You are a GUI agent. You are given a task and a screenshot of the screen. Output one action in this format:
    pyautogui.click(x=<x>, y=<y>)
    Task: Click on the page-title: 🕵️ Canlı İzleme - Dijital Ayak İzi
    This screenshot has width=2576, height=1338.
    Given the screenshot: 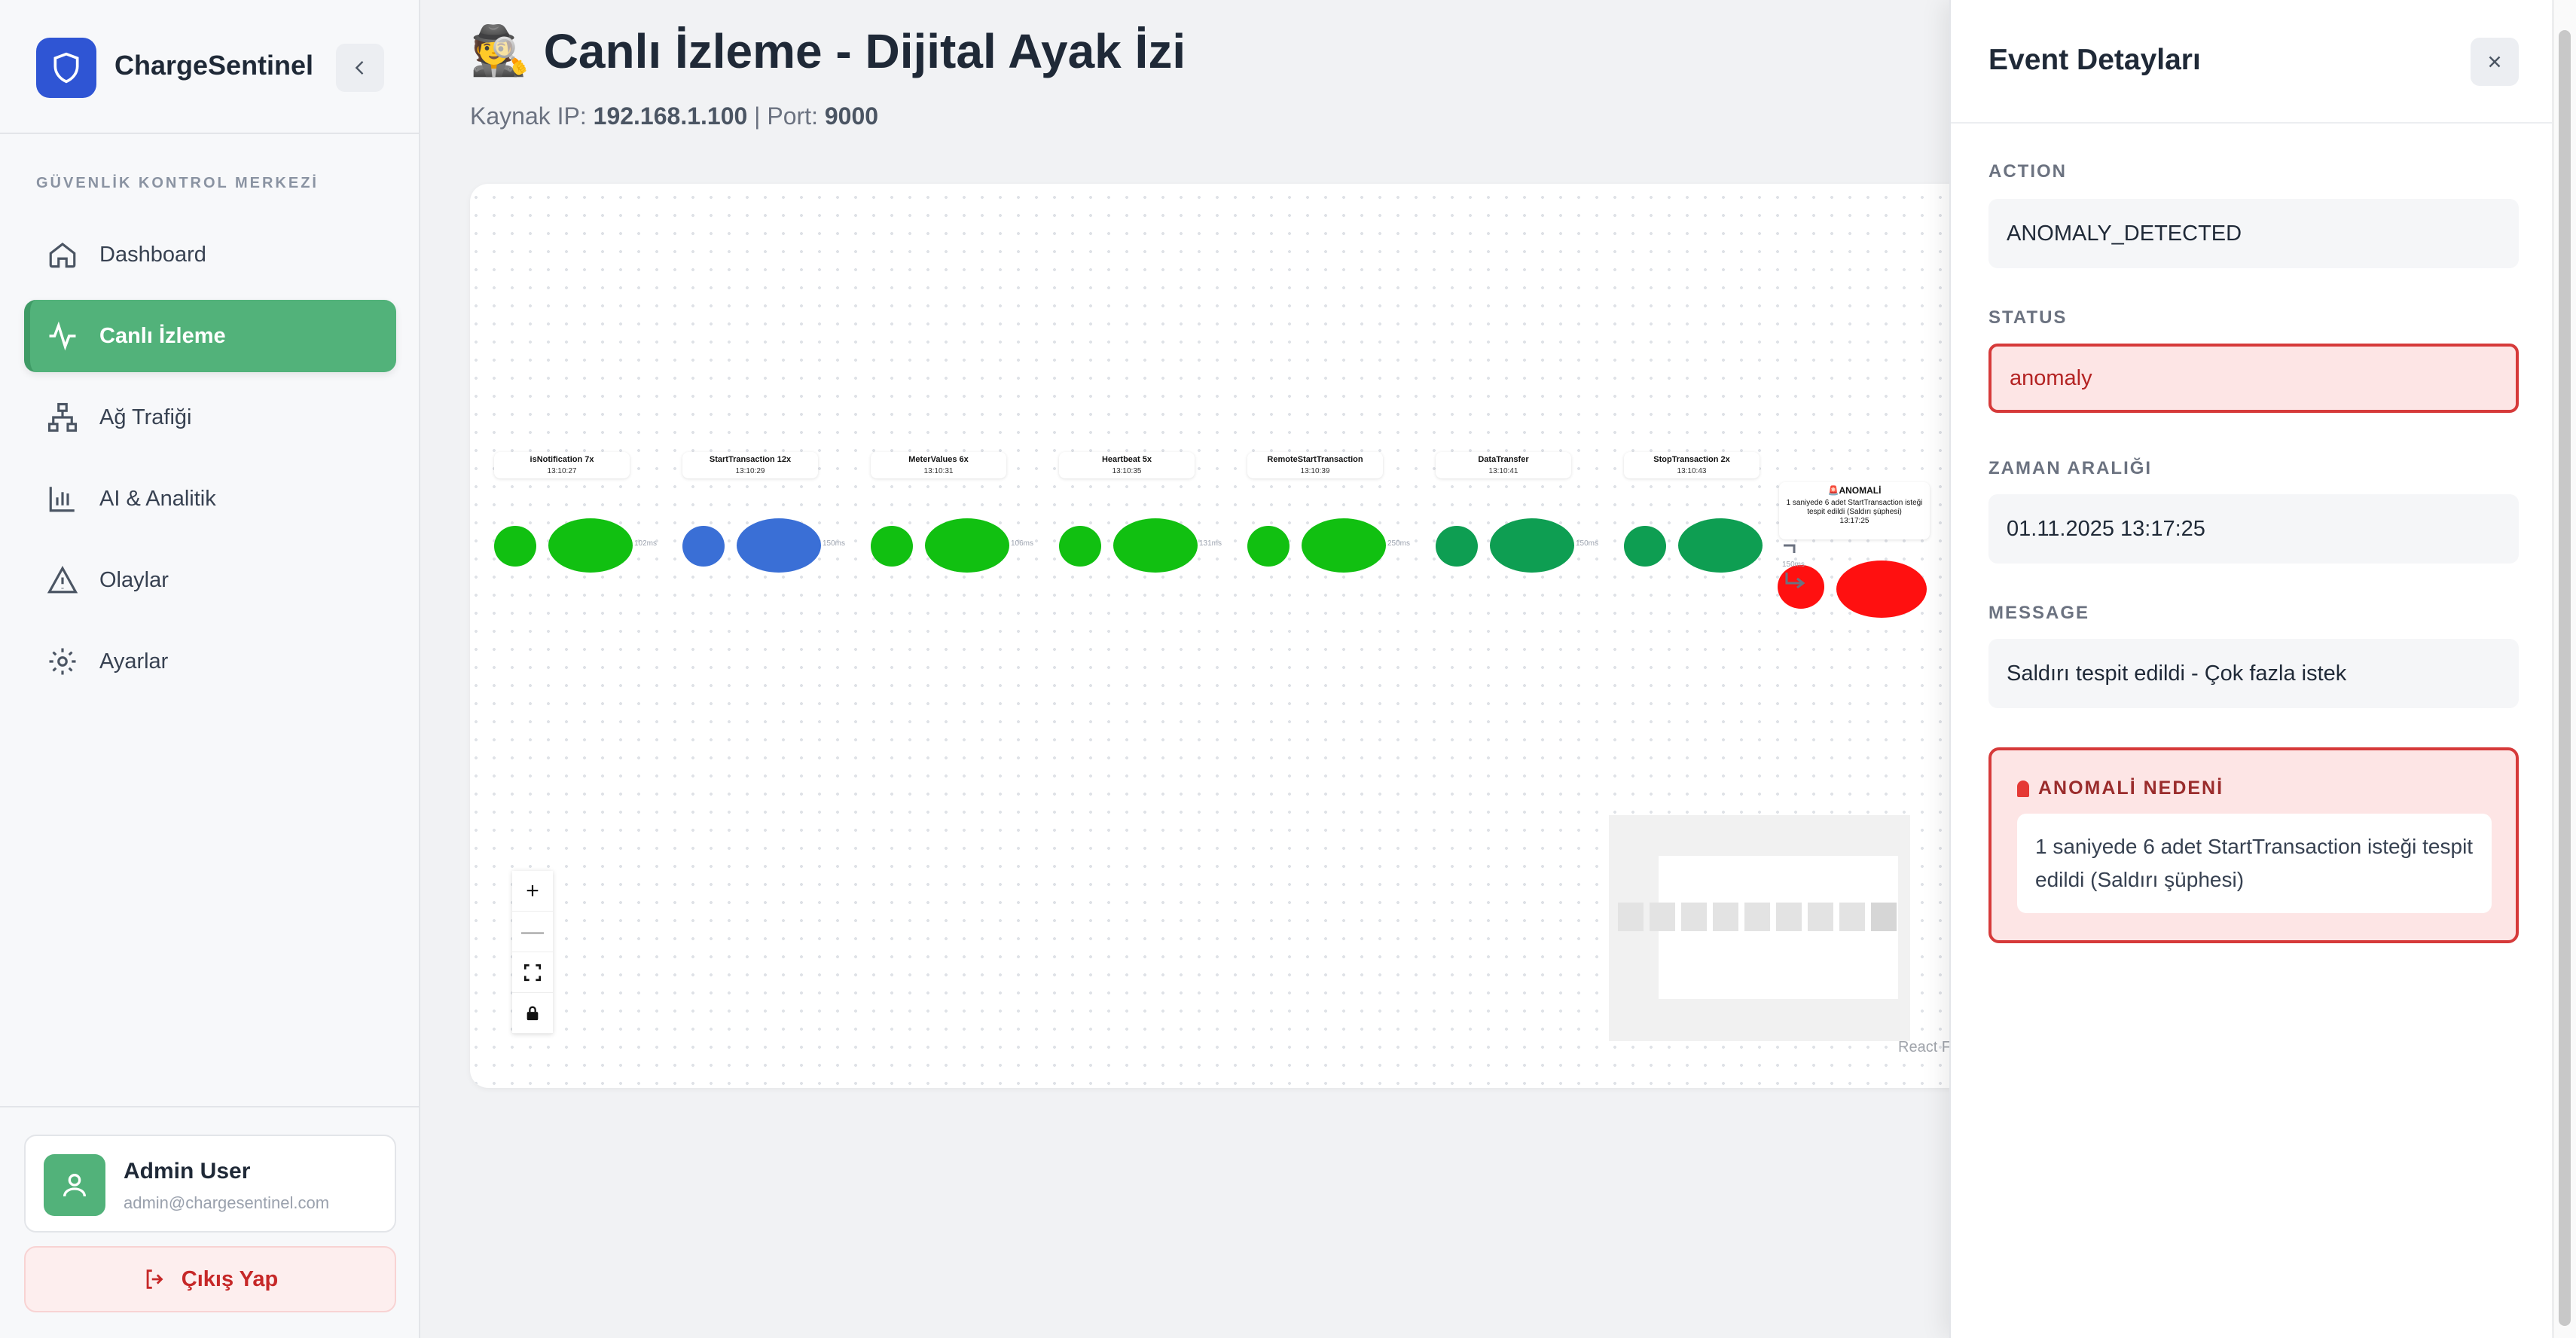 What is the action you would take?
    pyautogui.click(x=828, y=51)
    